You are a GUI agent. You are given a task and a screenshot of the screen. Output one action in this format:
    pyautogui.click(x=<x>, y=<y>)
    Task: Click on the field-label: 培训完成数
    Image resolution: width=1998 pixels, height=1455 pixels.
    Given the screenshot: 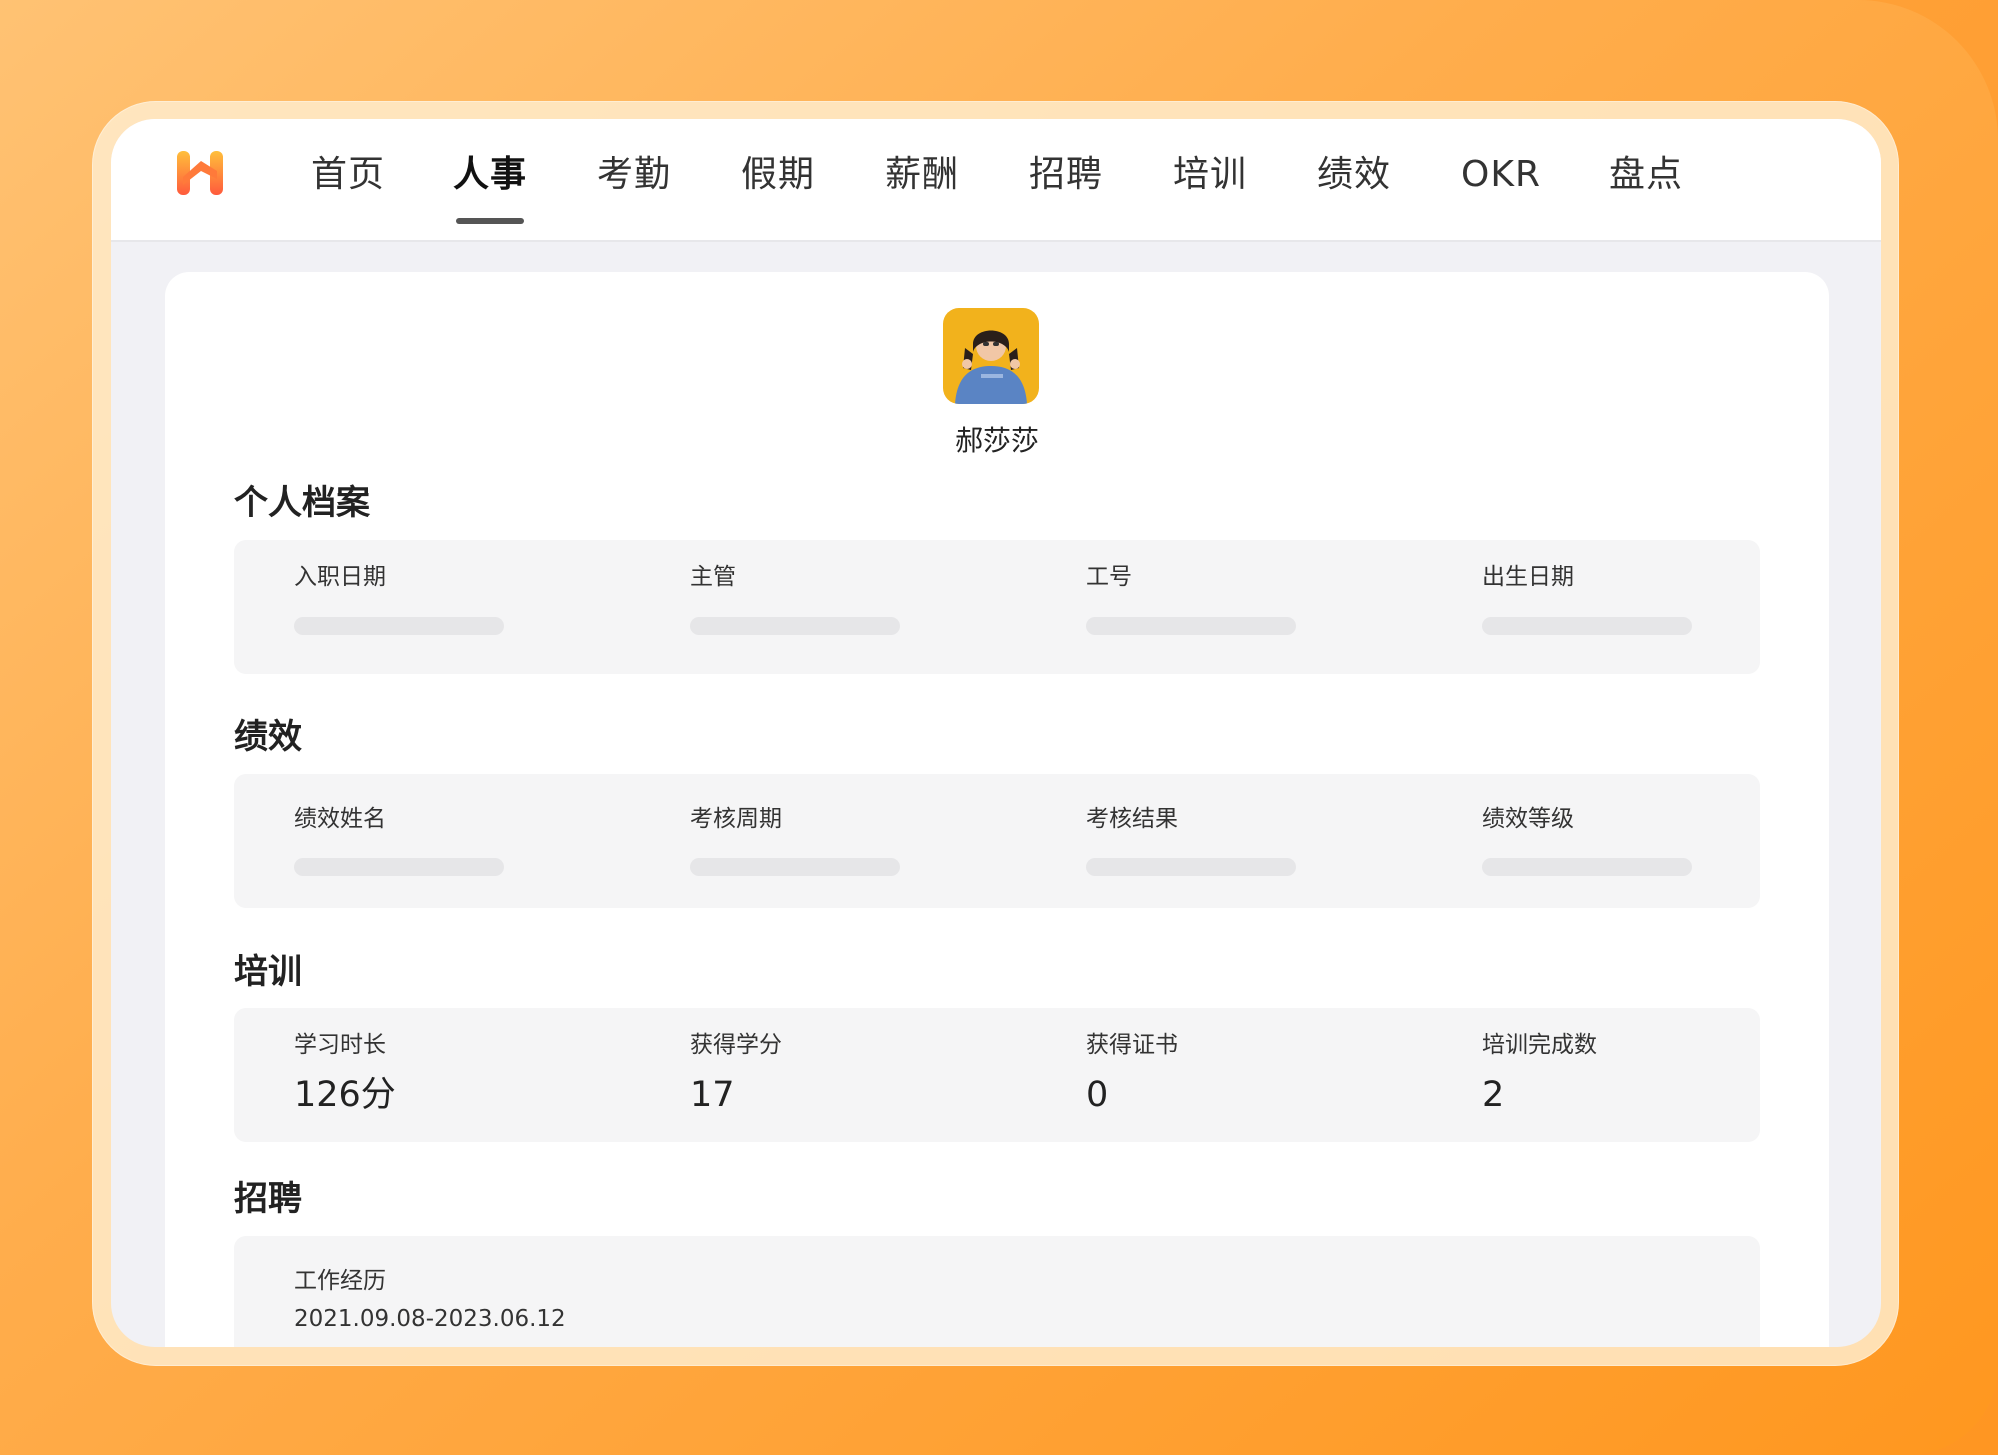 What is the action you would take?
    pyautogui.click(x=1539, y=1045)
    